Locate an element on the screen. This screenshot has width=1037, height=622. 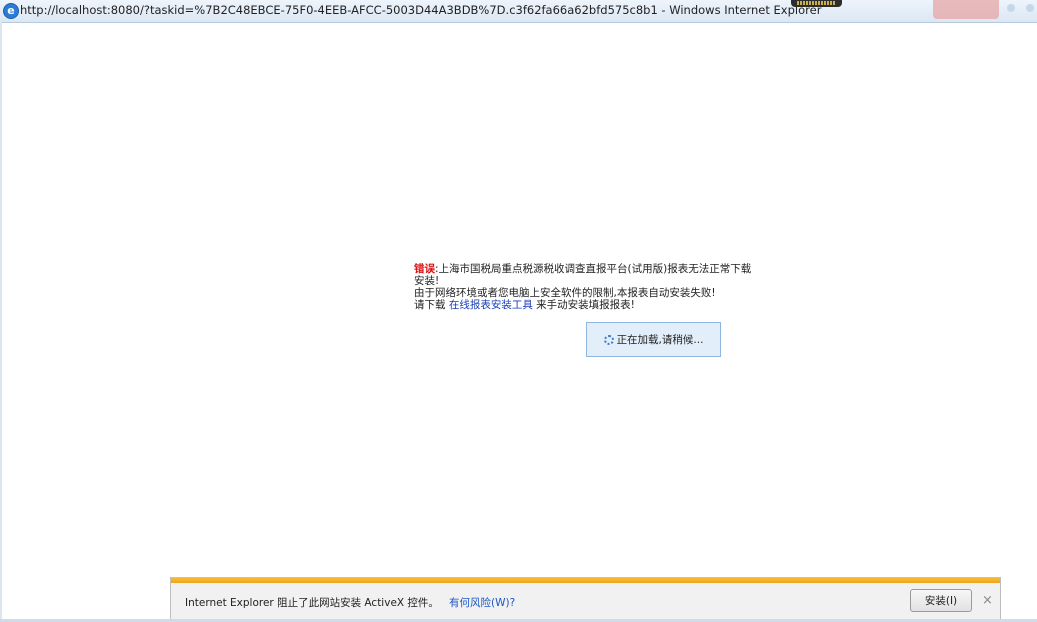
close-window-button is located at coordinates (966, 9).